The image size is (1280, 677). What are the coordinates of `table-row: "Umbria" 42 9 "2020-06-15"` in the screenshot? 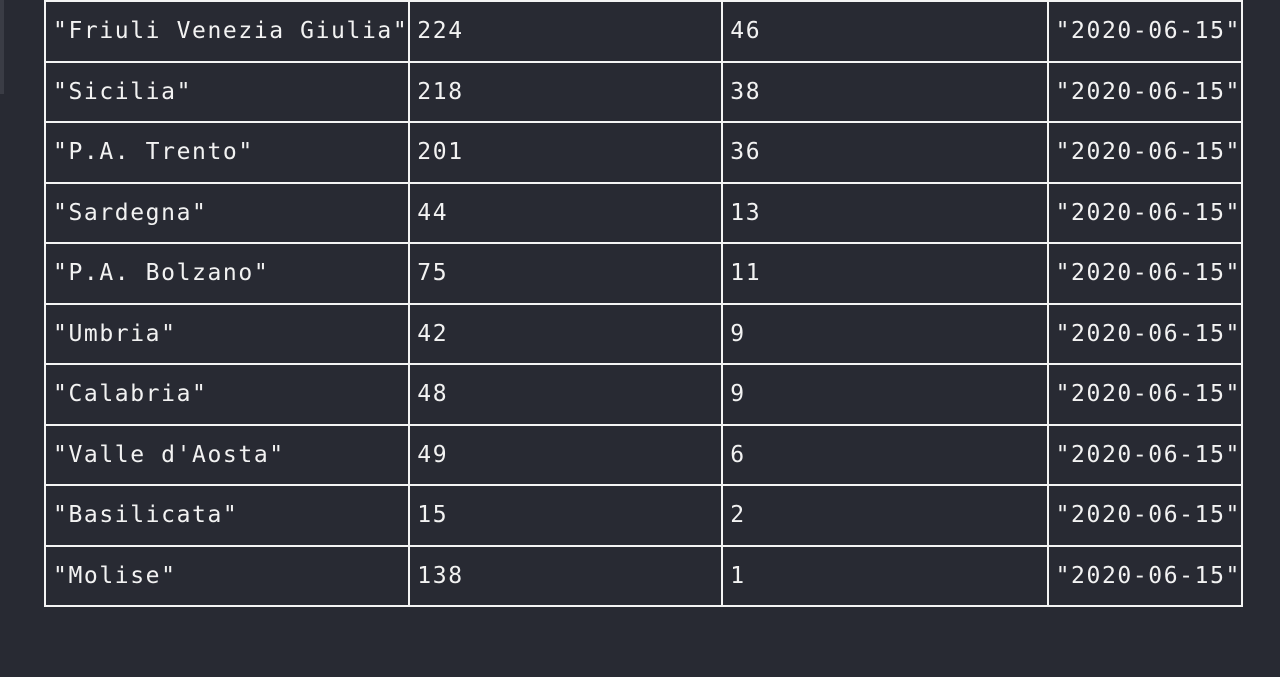 It's located at (643, 333).